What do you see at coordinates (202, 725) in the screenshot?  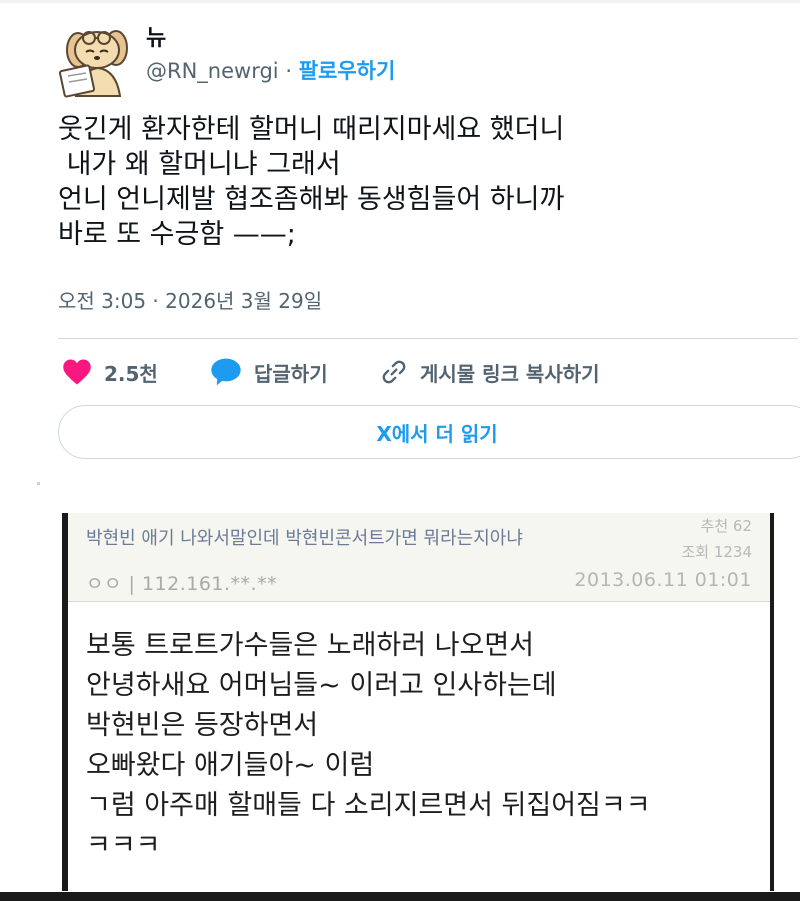 I see `post-body-line: 박현빈은 등장하면서` at bounding box center [202, 725].